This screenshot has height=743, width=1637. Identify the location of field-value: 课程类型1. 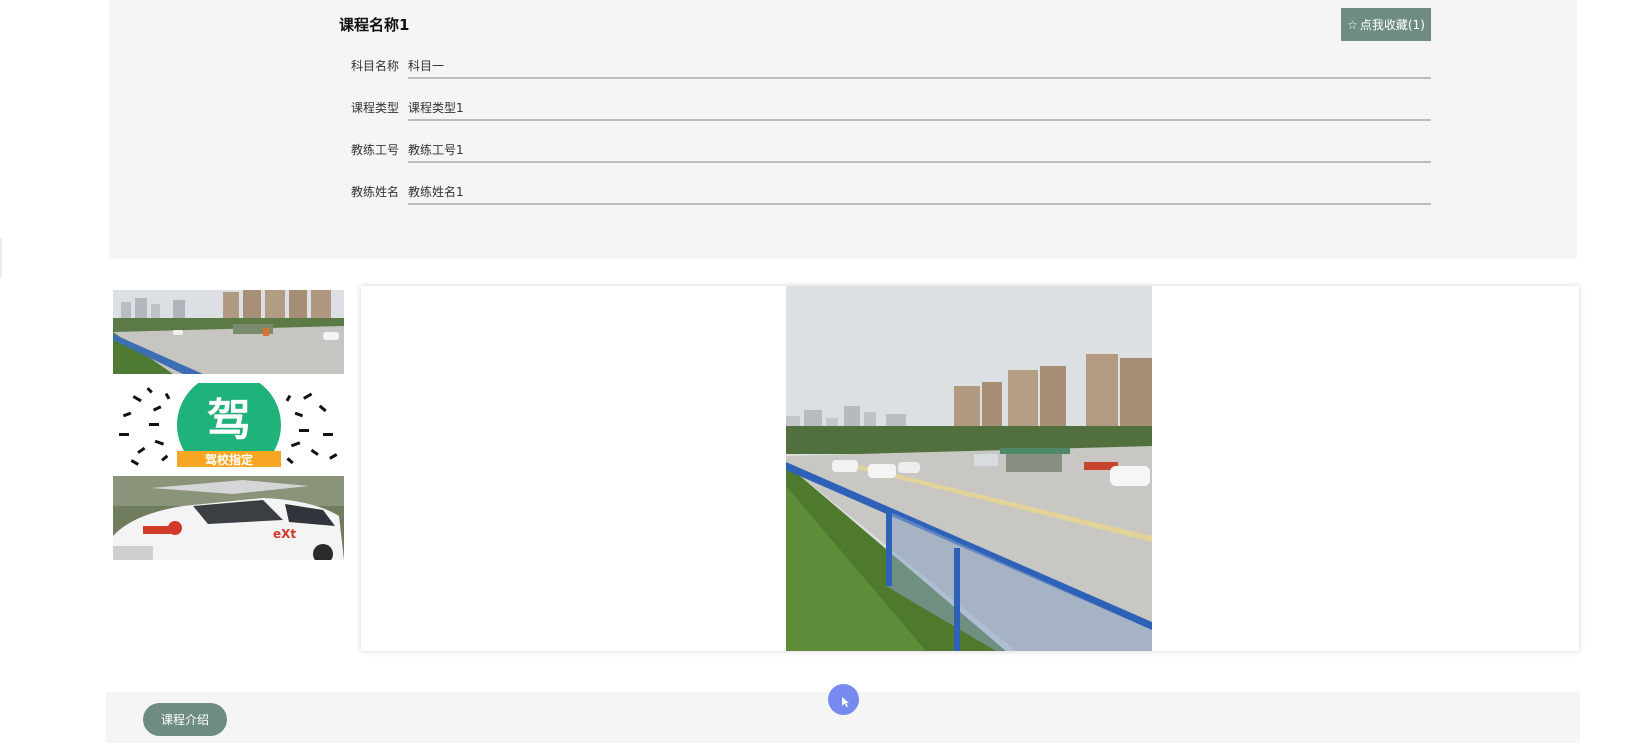
(919, 108).